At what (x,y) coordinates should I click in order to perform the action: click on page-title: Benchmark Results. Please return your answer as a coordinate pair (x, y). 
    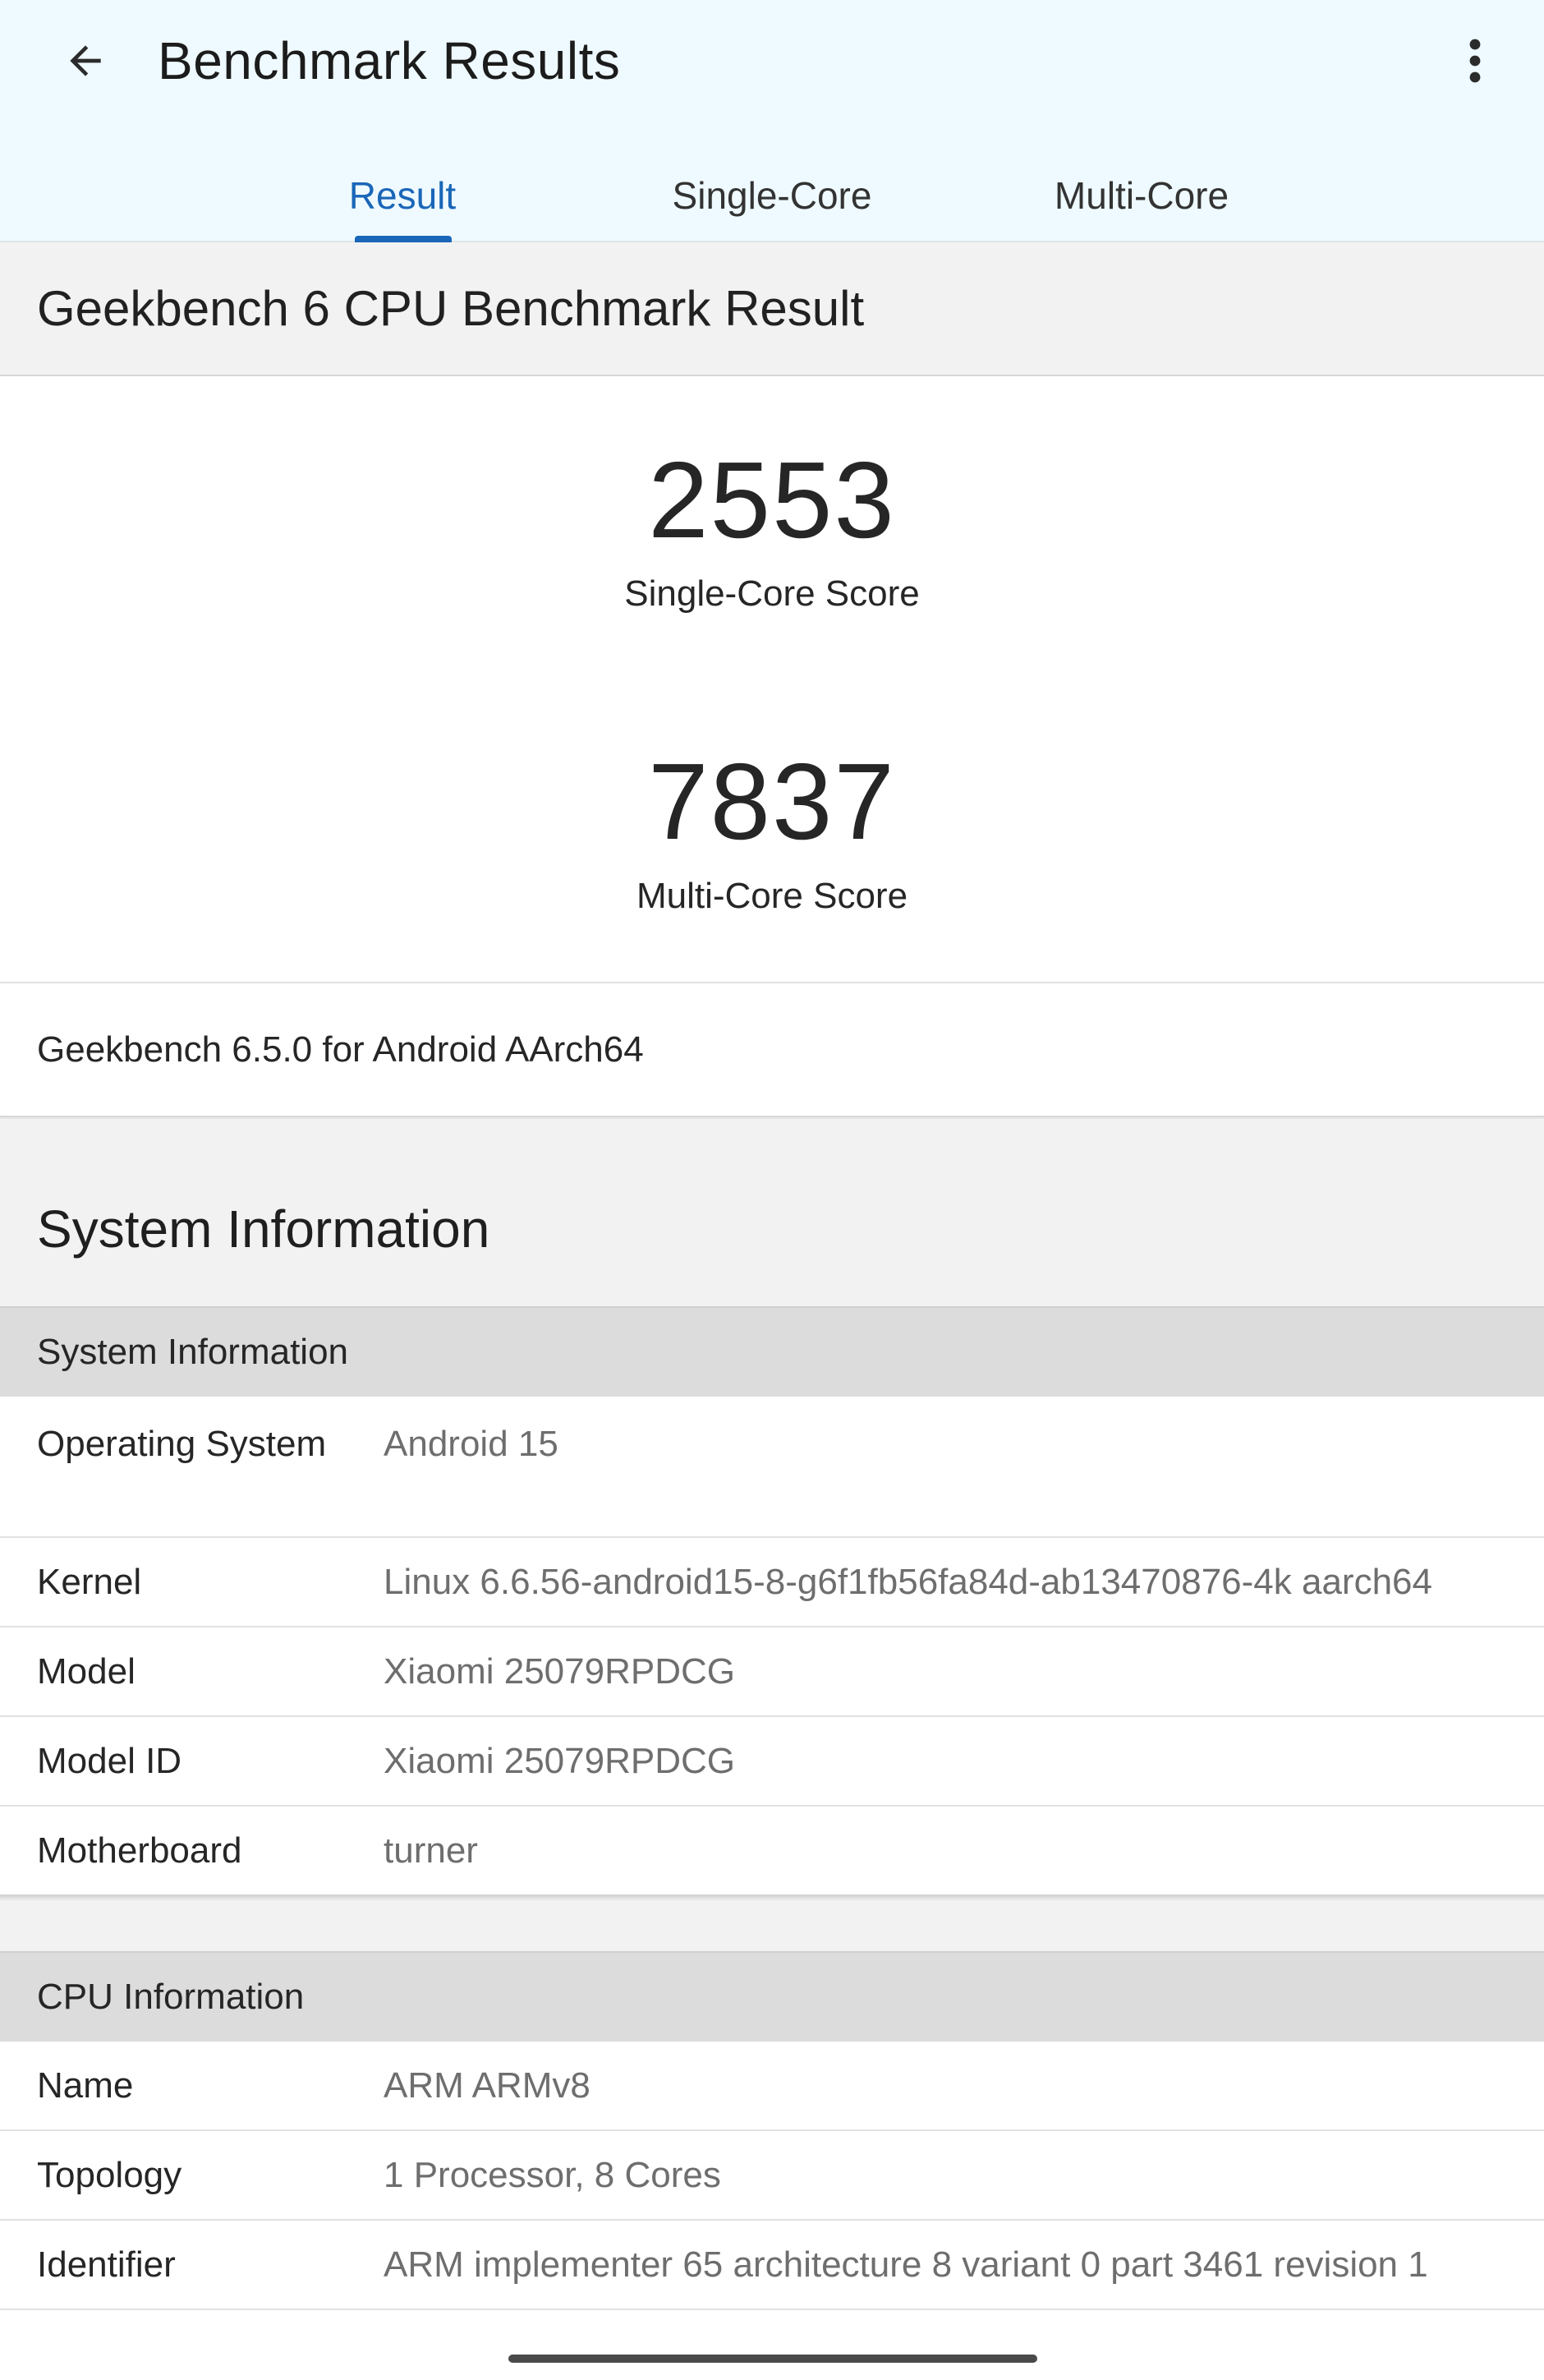
    Looking at the image, I should click on (389, 60).